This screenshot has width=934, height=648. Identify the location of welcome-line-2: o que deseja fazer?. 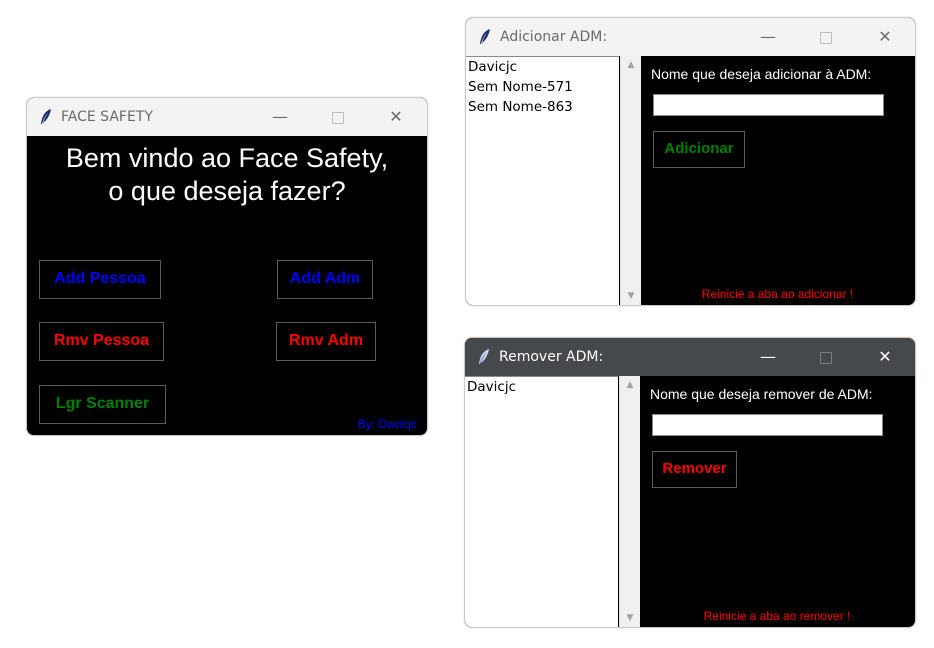
(227, 191).